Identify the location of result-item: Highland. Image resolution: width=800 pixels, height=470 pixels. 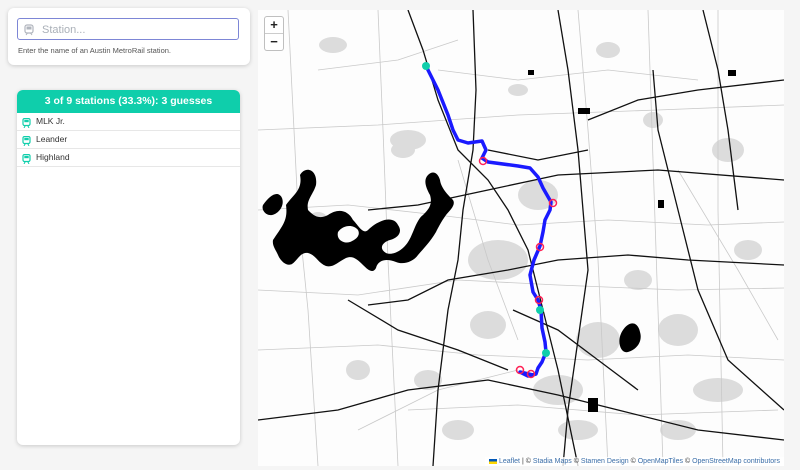
(128, 158).